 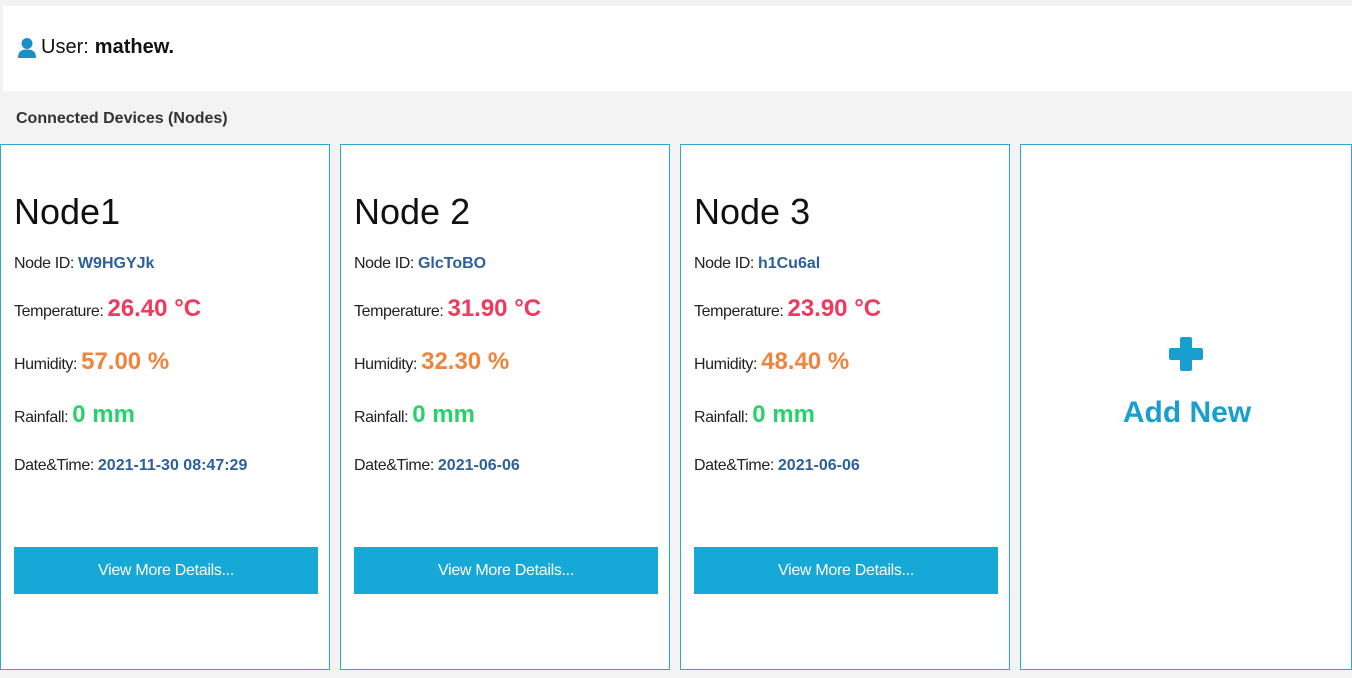 I want to click on node-title: Node 3, so click(x=752, y=211).